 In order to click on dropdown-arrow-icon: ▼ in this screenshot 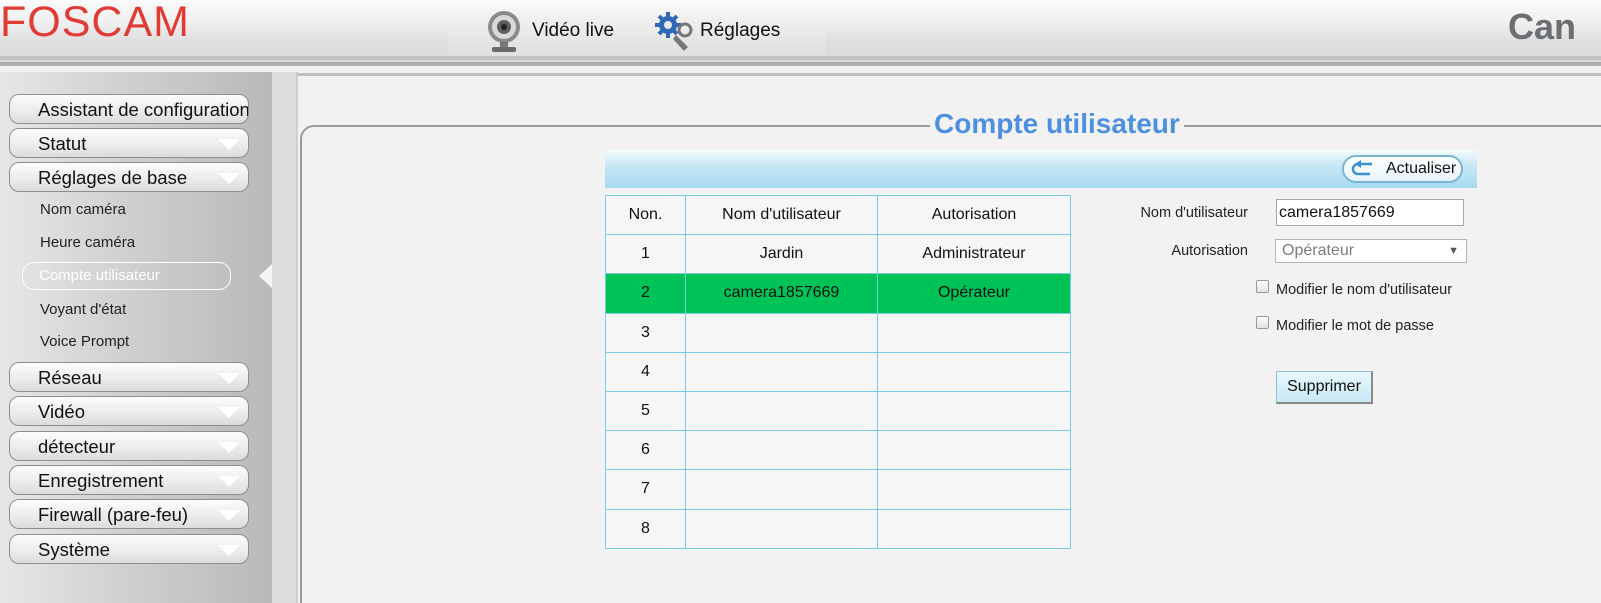, I will do `click(1453, 251)`.